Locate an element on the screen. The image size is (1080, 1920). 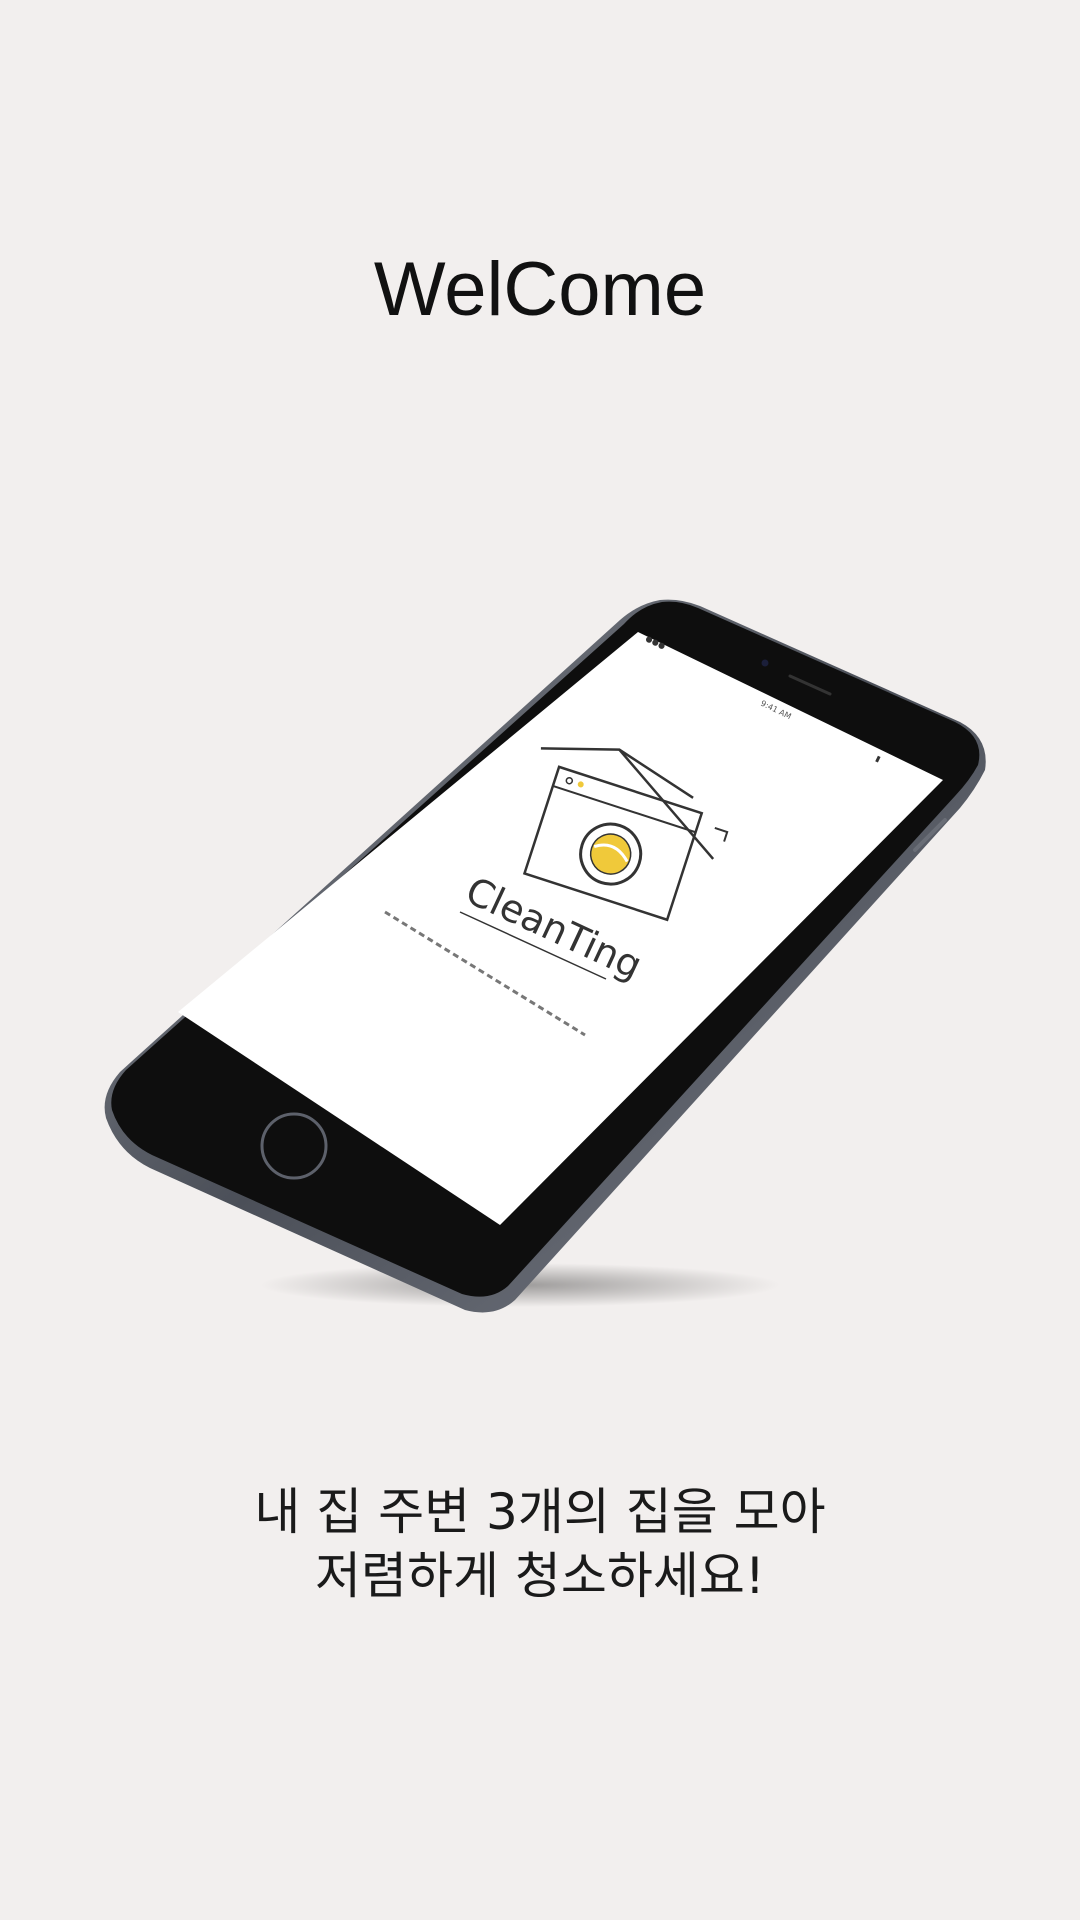
tagline: 내 집 주변 3개의 집을 모아 저렴하게 청소하세요! is located at coordinates (540, 1544).